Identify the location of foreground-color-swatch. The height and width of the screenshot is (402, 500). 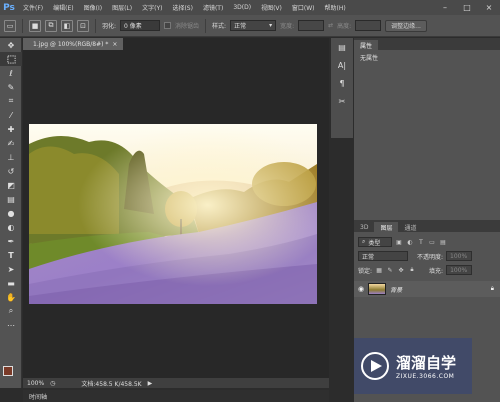
(8, 371).